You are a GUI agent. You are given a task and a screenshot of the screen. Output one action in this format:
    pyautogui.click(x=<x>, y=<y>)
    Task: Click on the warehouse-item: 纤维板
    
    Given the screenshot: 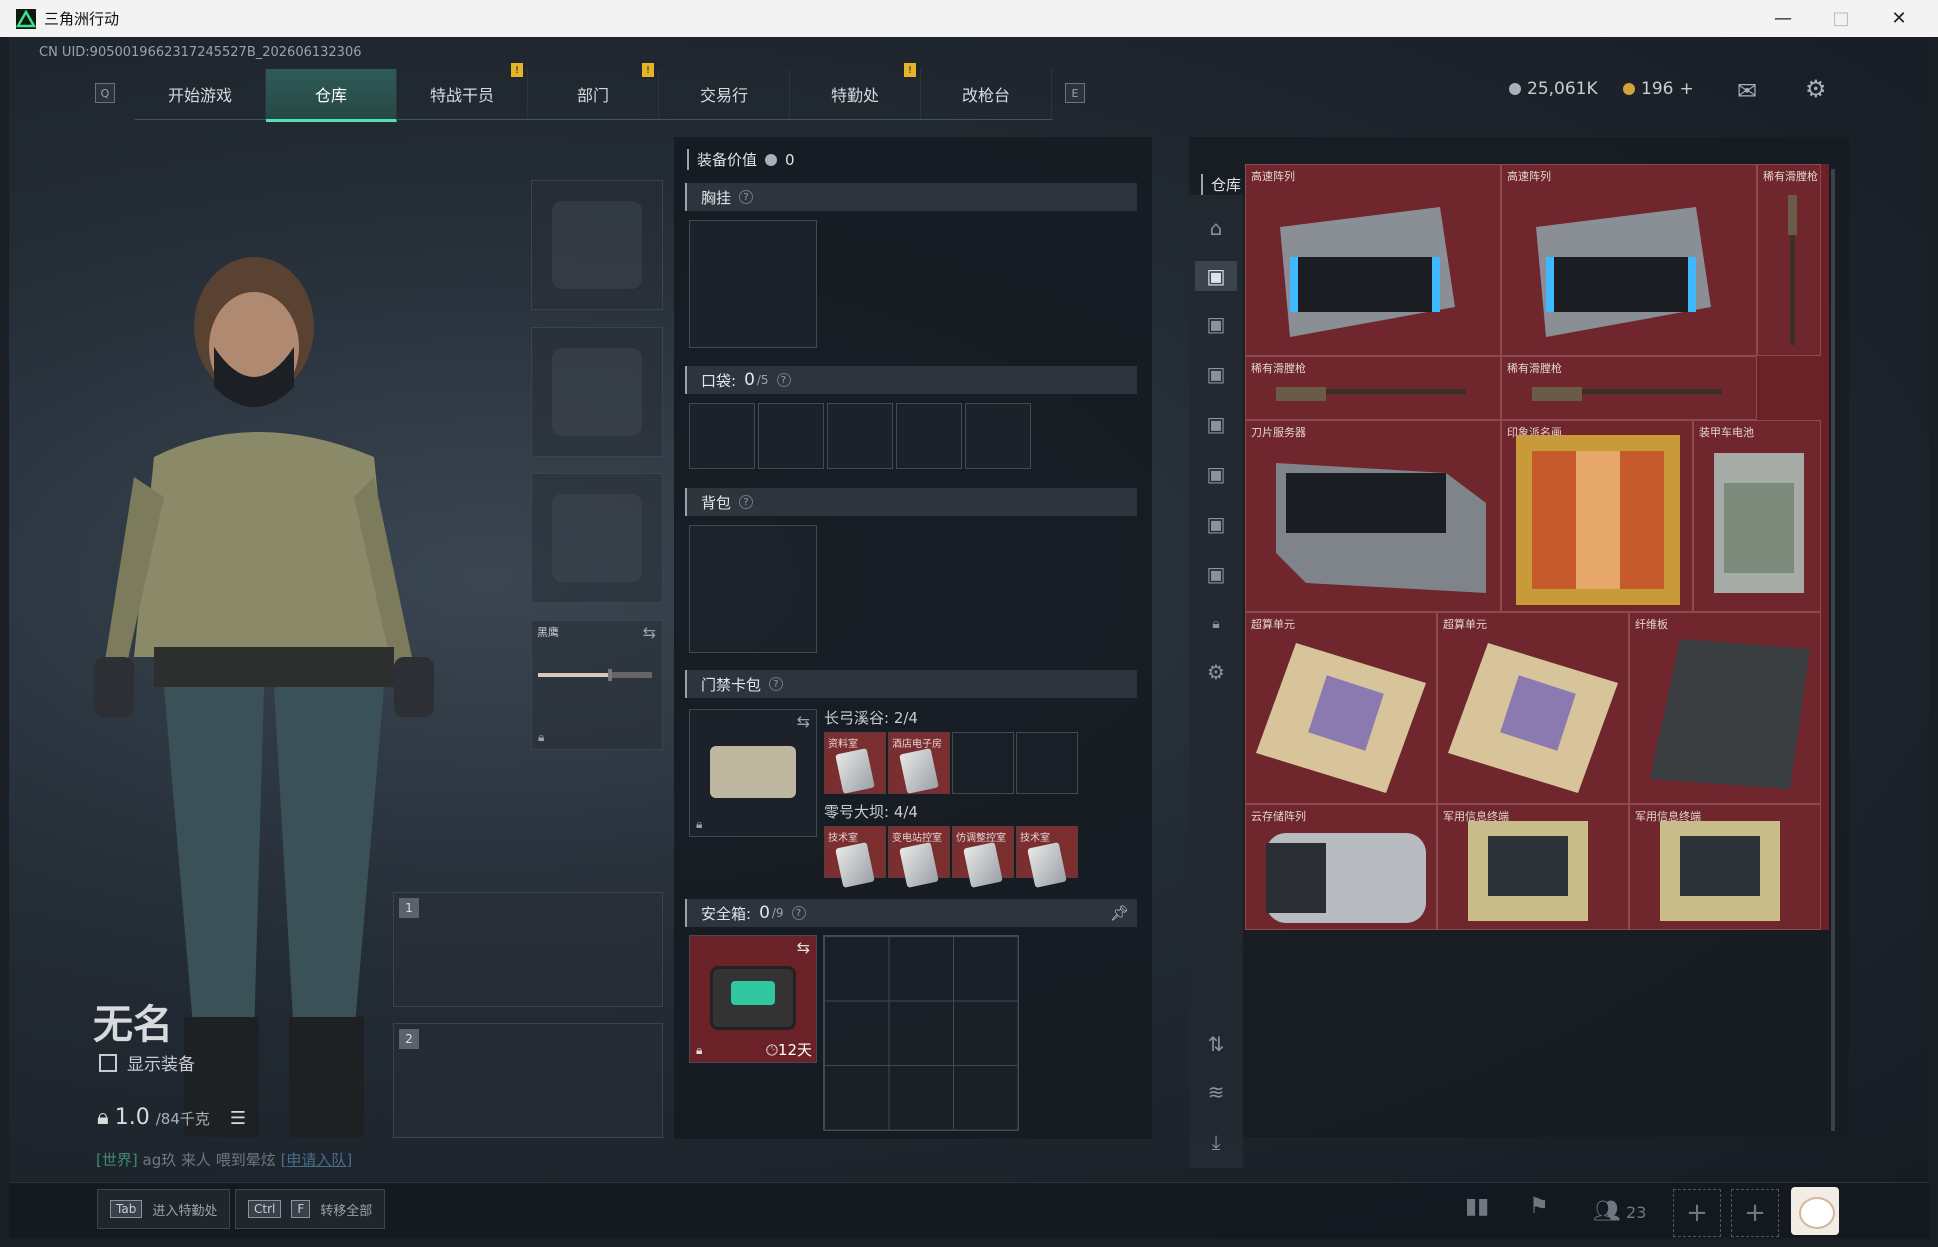 What is the action you would take?
    pyautogui.click(x=1725, y=708)
    